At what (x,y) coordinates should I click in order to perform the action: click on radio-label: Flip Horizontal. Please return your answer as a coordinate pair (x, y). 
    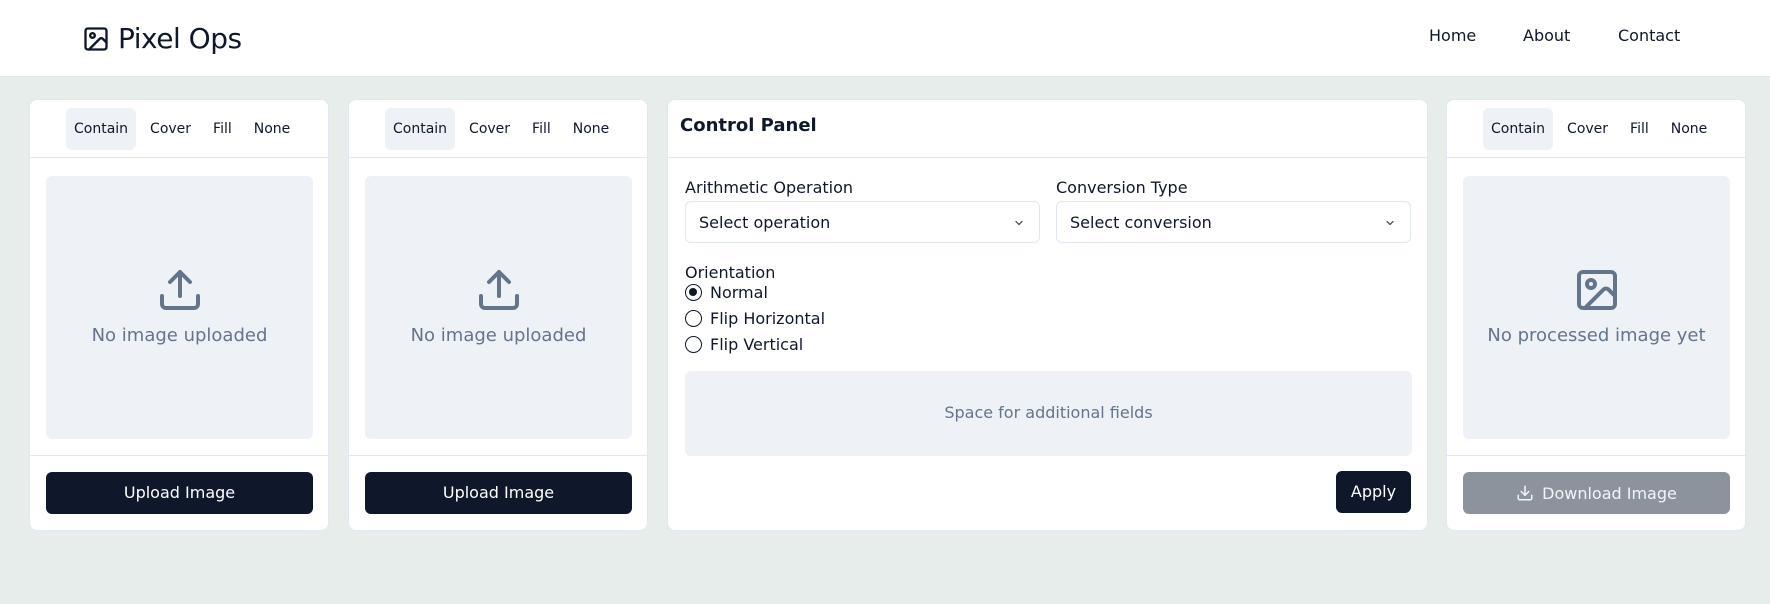
    Looking at the image, I should click on (768, 318).